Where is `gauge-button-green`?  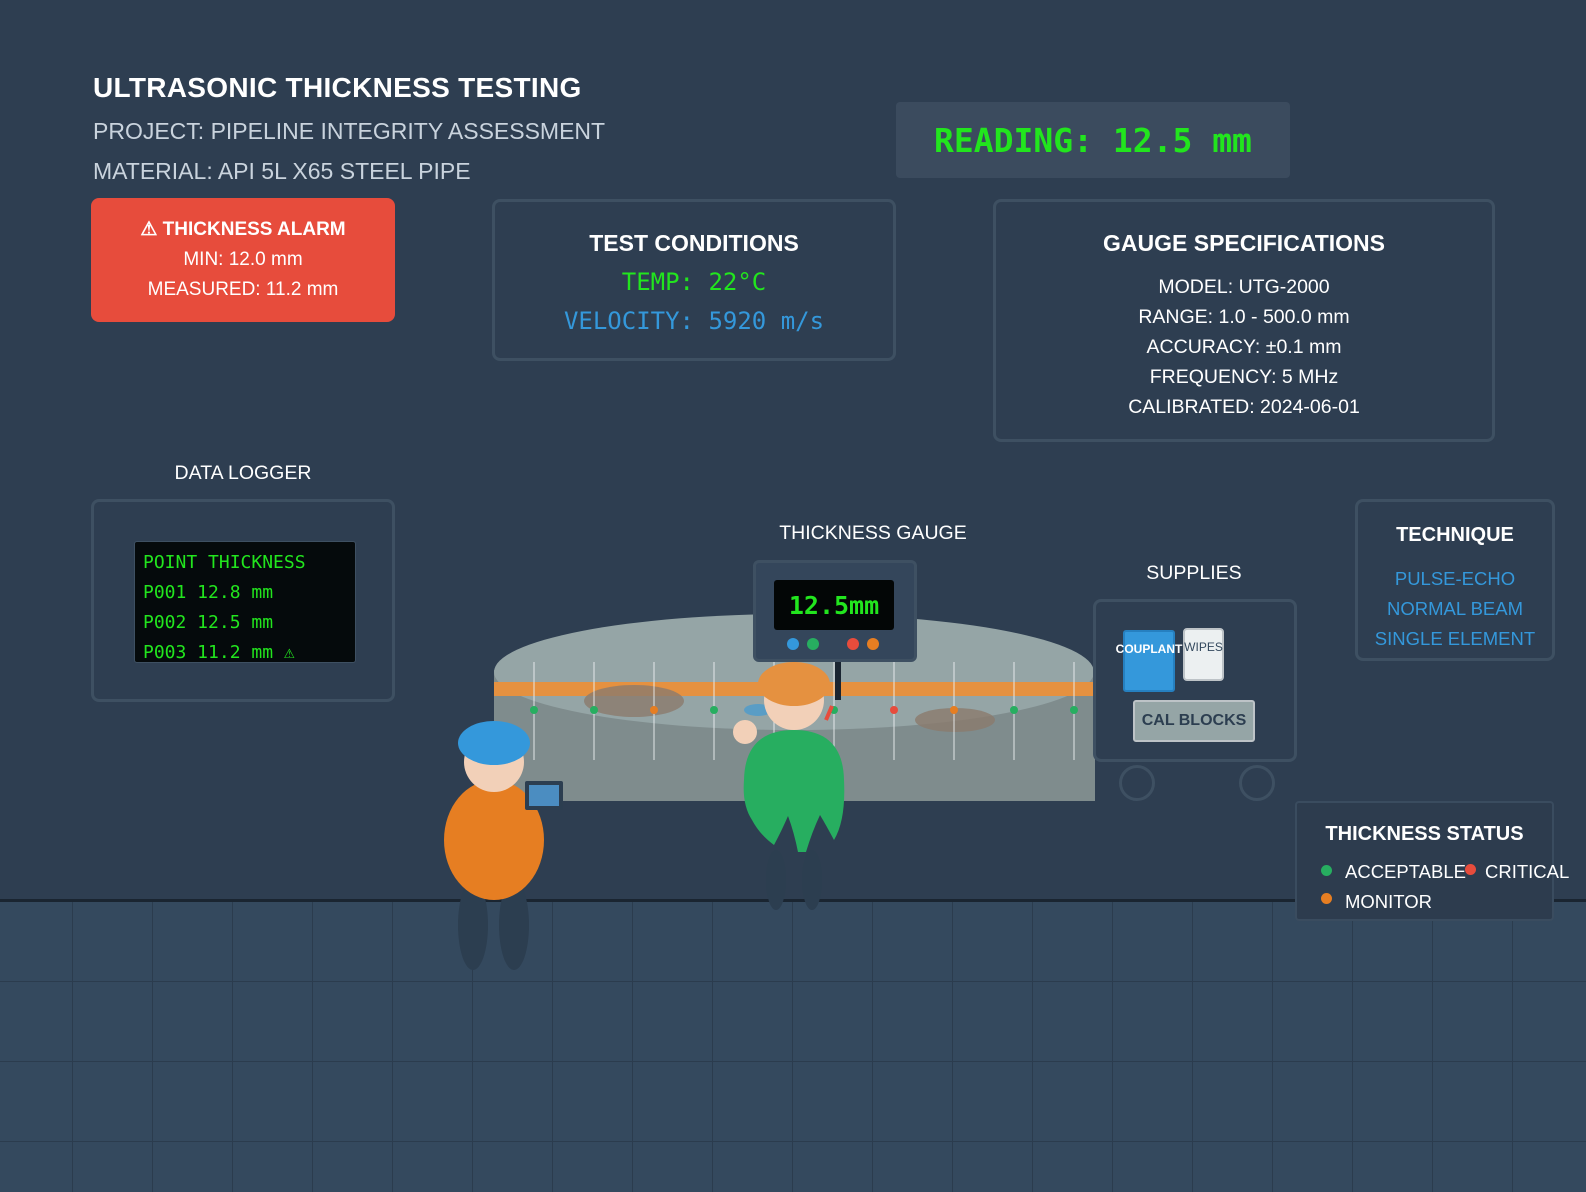 gauge-button-green is located at coordinates (813, 644).